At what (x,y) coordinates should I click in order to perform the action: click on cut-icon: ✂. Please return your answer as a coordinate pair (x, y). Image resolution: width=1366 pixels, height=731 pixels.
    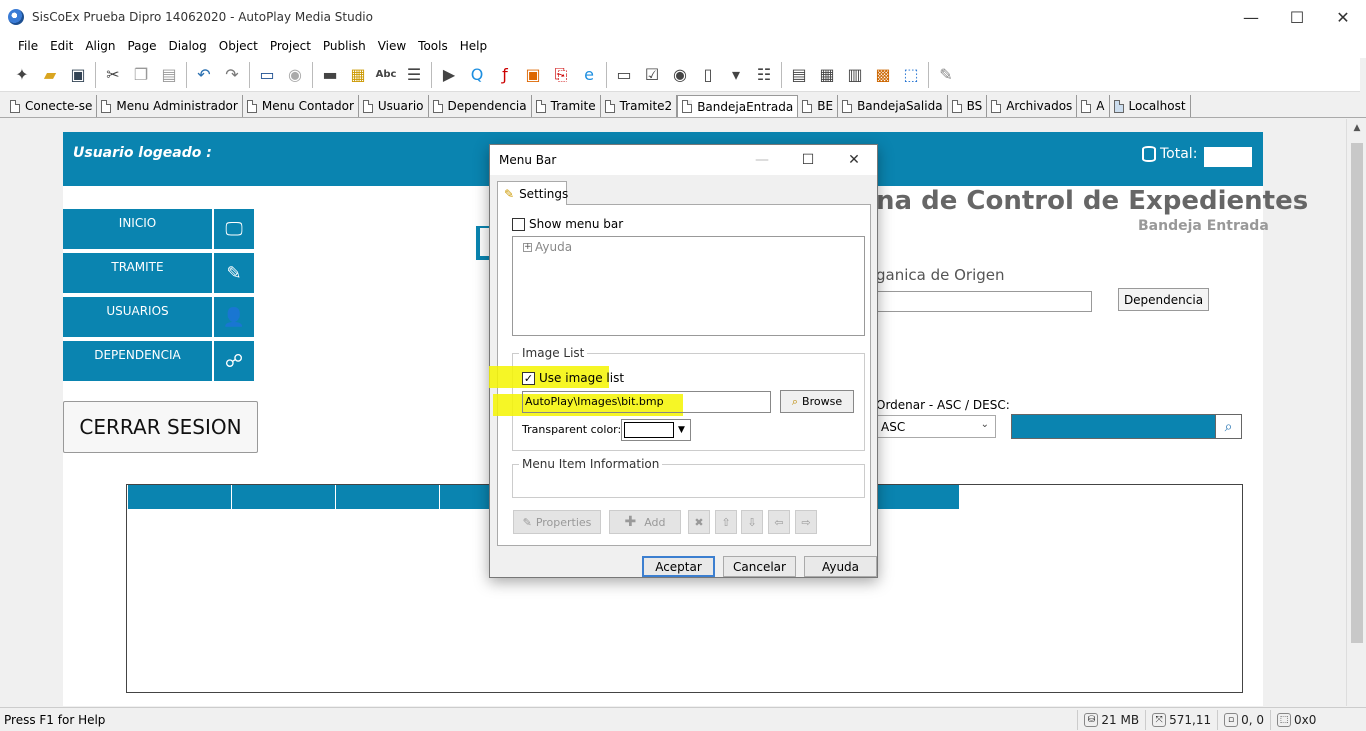
    Looking at the image, I should click on (113, 75).